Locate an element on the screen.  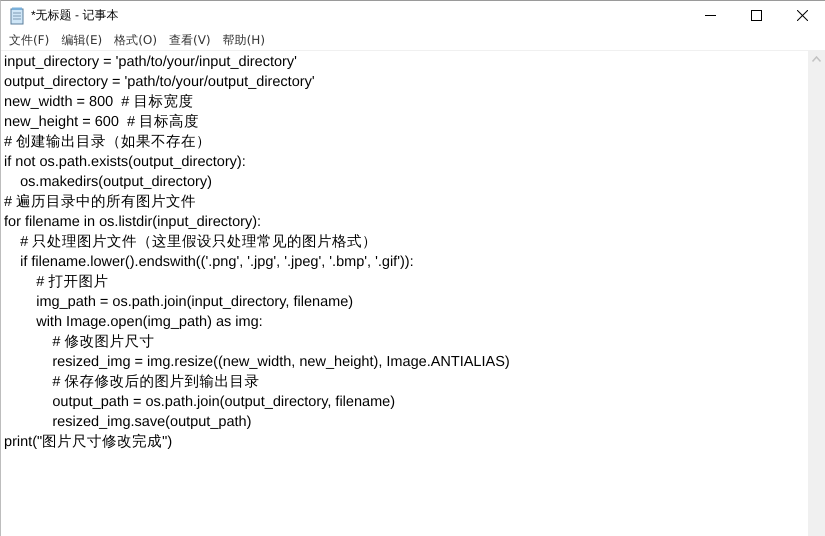
scrollbar is located at coordinates (816, 293).